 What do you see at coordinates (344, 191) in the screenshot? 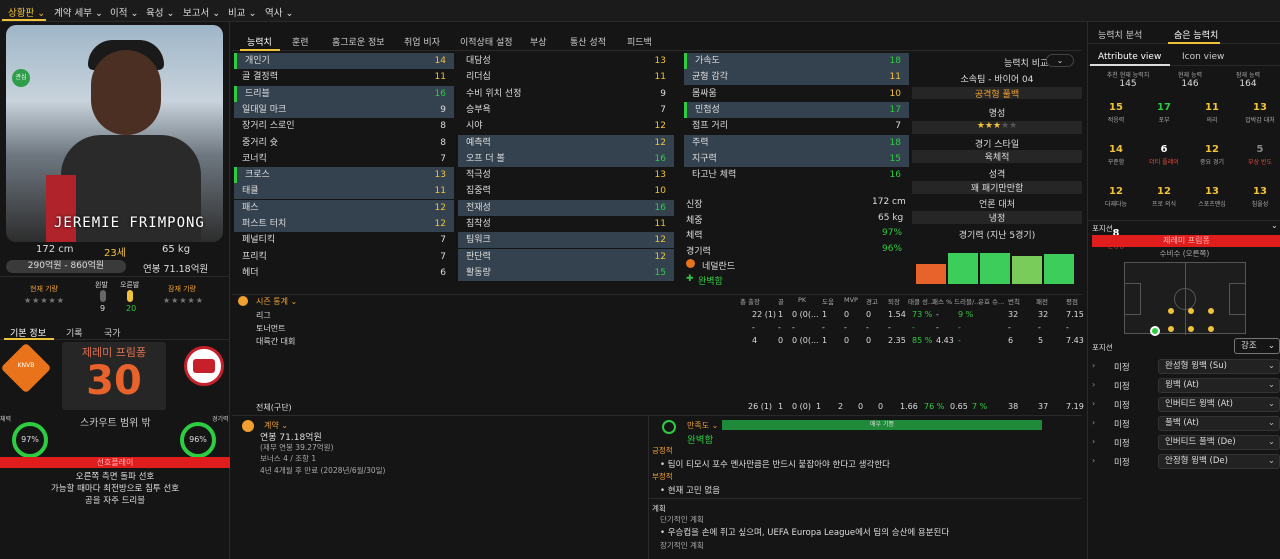
I see `technical-row: 태클 11` at bounding box center [344, 191].